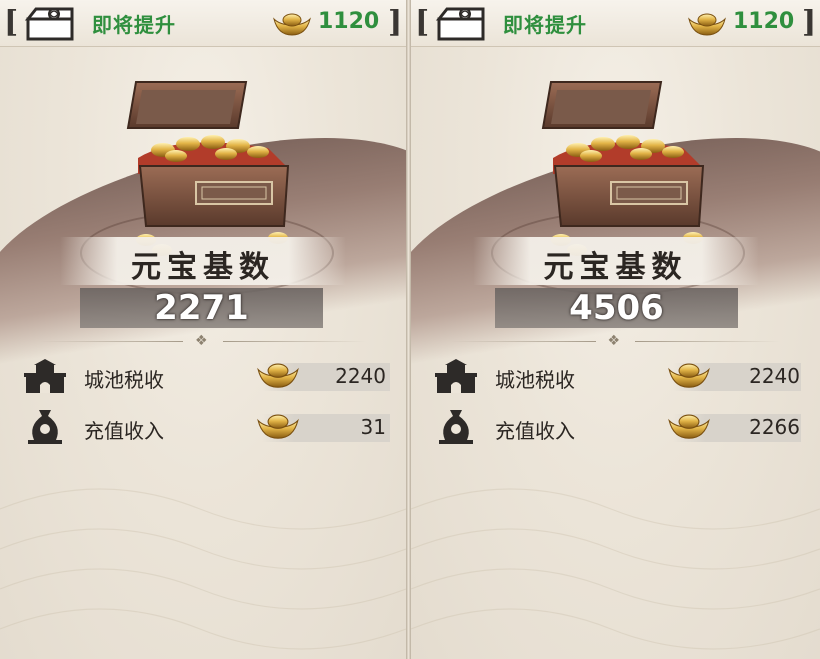 The image size is (820, 659). What do you see at coordinates (373, 427) in the screenshot?
I see `row-value: 31` at bounding box center [373, 427].